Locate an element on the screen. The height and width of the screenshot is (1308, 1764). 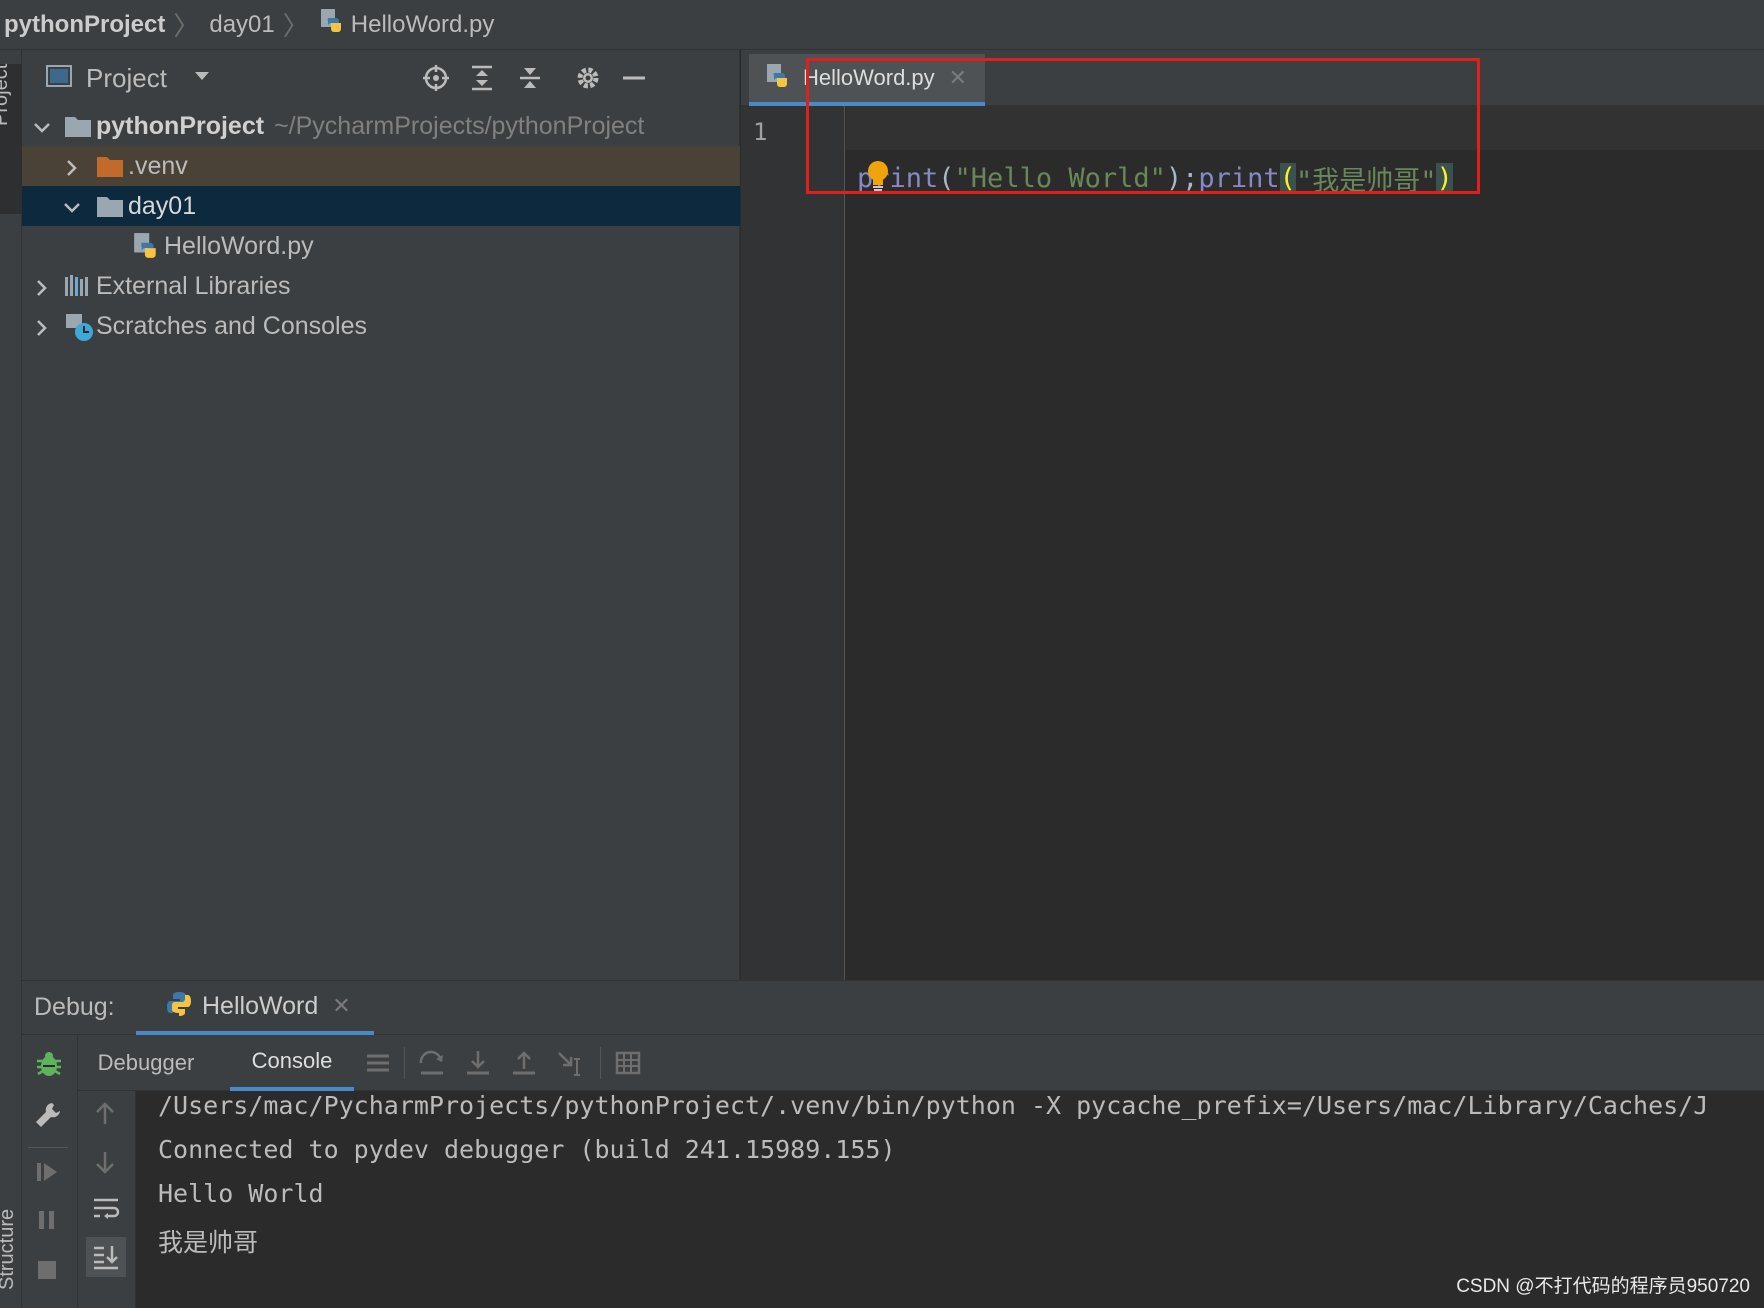
gear-icon is located at coordinates (588, 78).